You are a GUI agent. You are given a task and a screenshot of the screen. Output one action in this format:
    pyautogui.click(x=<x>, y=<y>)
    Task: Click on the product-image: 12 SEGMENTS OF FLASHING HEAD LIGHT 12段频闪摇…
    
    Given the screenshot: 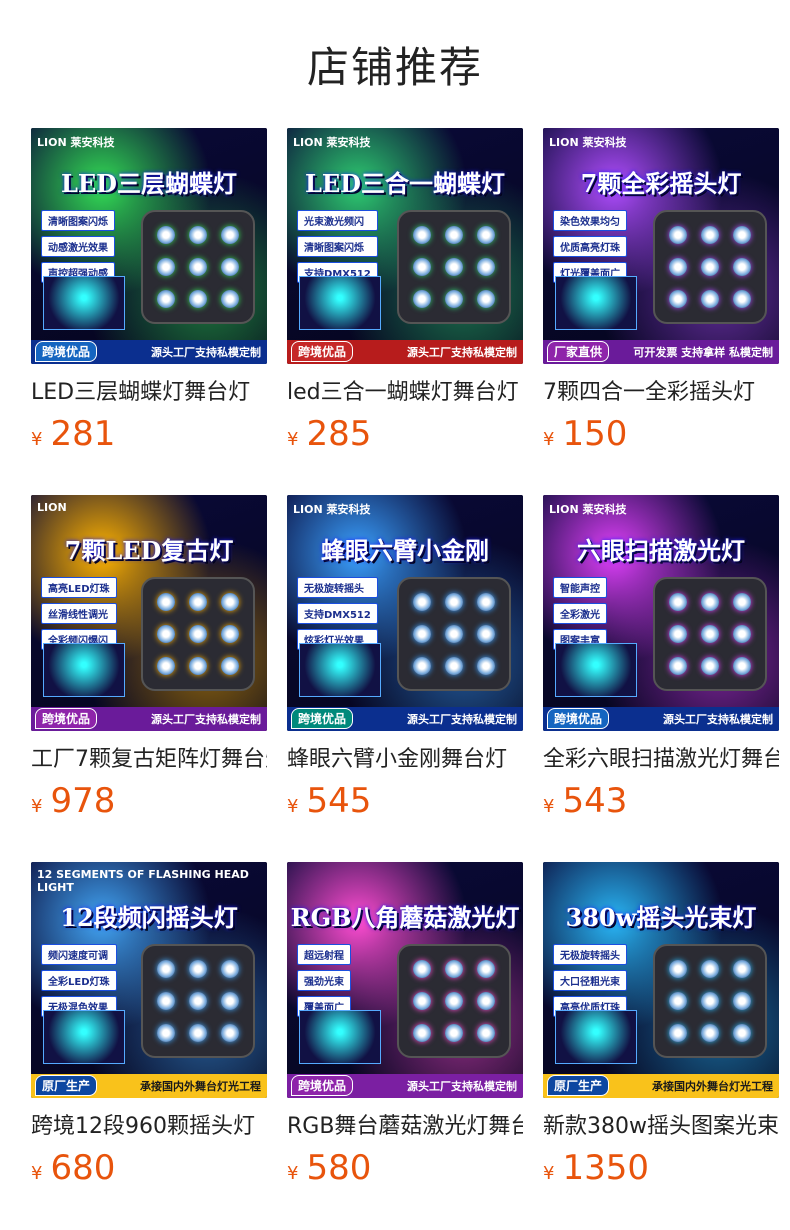 What is the action you would take?
    pyautogui.click(x=149, y=980)
    